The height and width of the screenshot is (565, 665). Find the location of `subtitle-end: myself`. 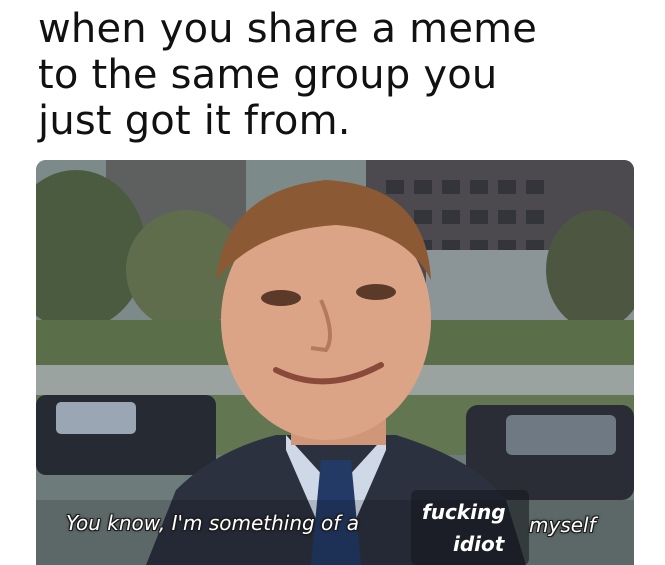

subtitle-end: myself is located at coordinates (562, 525).